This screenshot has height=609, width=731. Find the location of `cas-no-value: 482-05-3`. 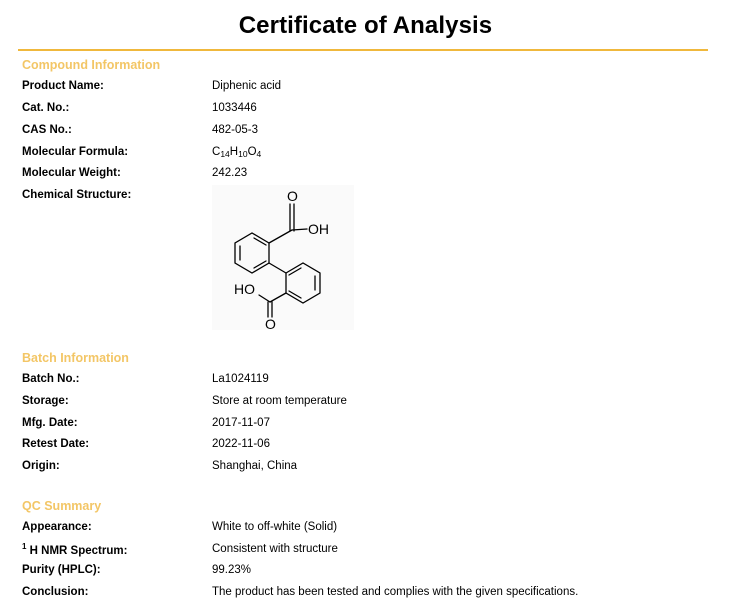

cas-no-value: 482-05-3 is located at coordinates (235, 130).